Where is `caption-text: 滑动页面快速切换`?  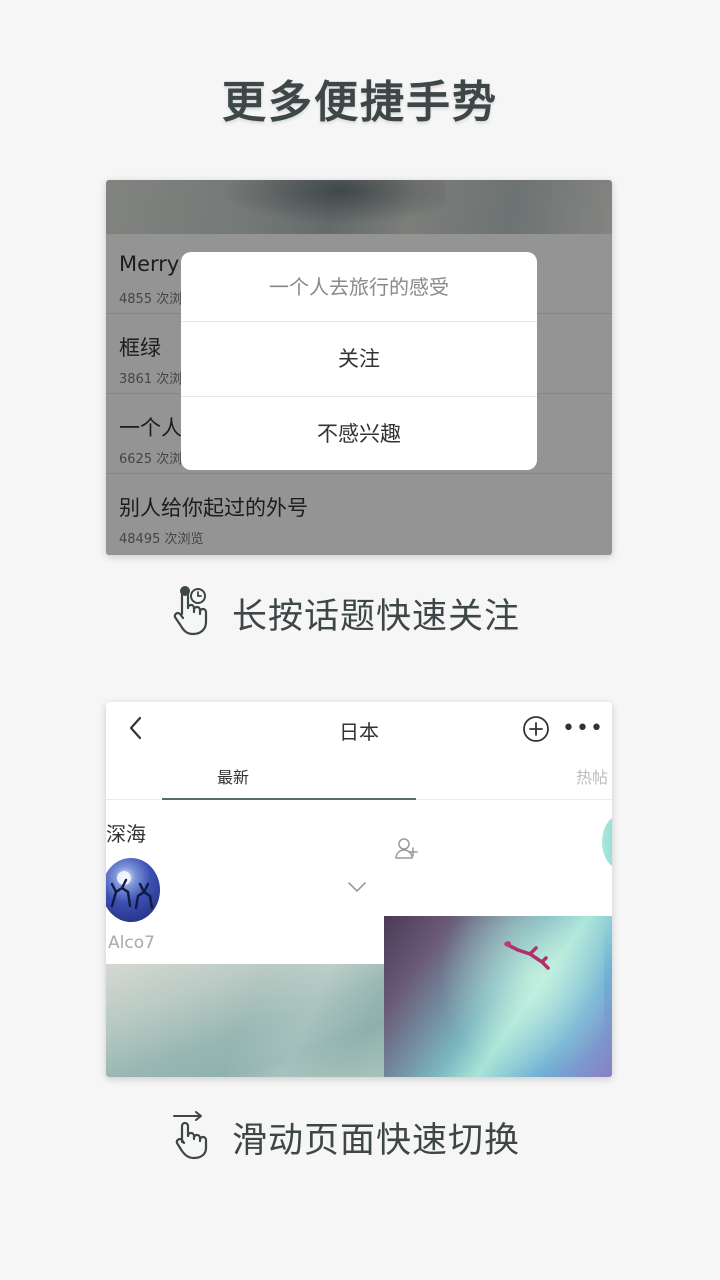
caption-text: 滑动页面快速切换 is located at coordinates (376, 1141).